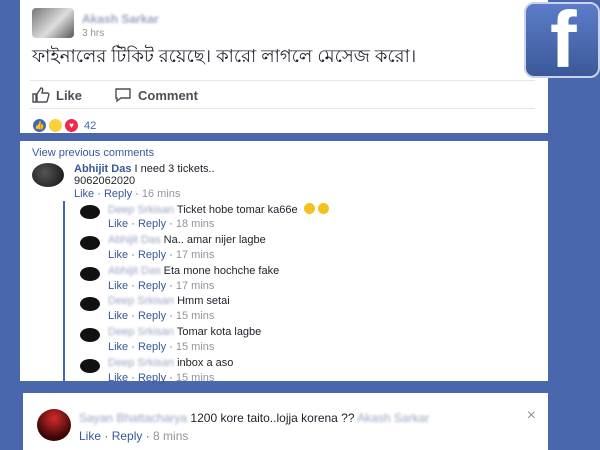 This screenshot has width=600, height=450. I want to click on reply-body: Deep Srkisan Hmm setai, so click(169, 301).